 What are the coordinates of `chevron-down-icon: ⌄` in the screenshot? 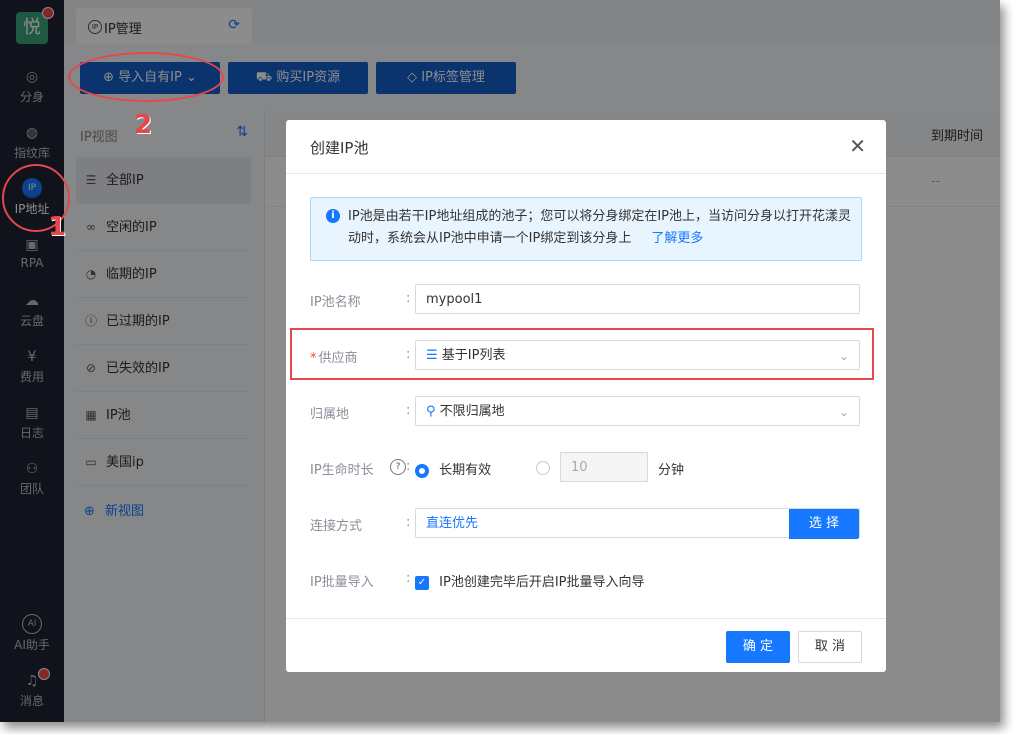 It's located at (843, 412).